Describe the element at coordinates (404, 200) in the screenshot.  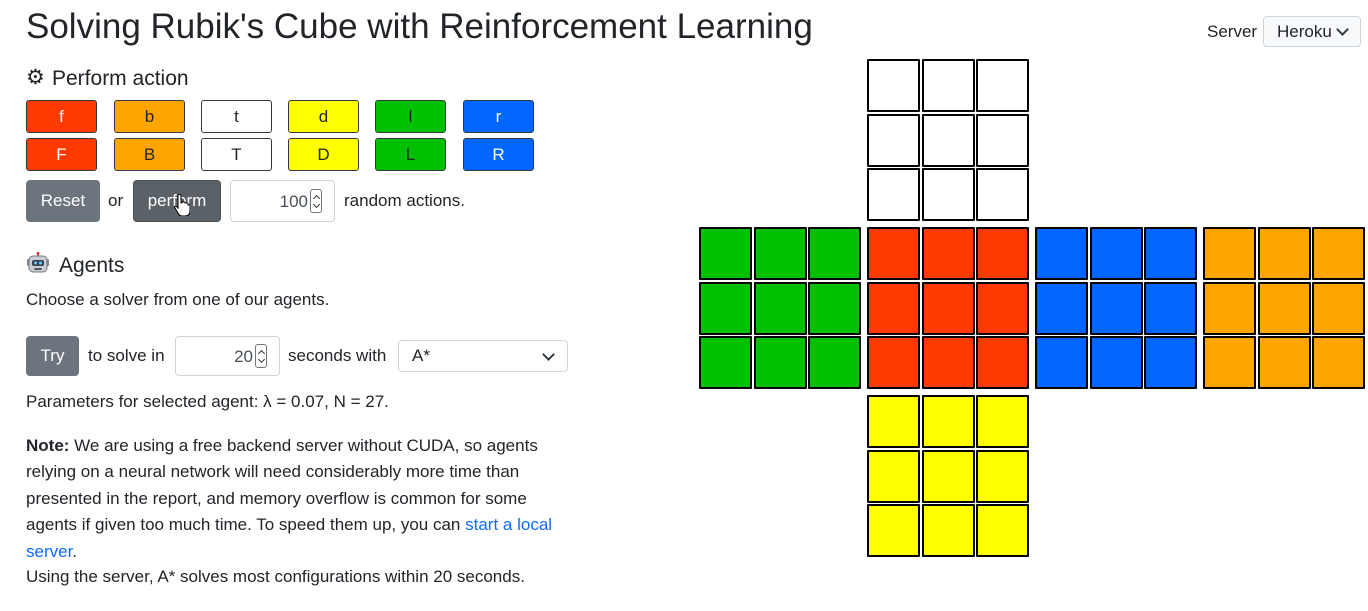
I see `random-actions-text: random actions.` at that location.